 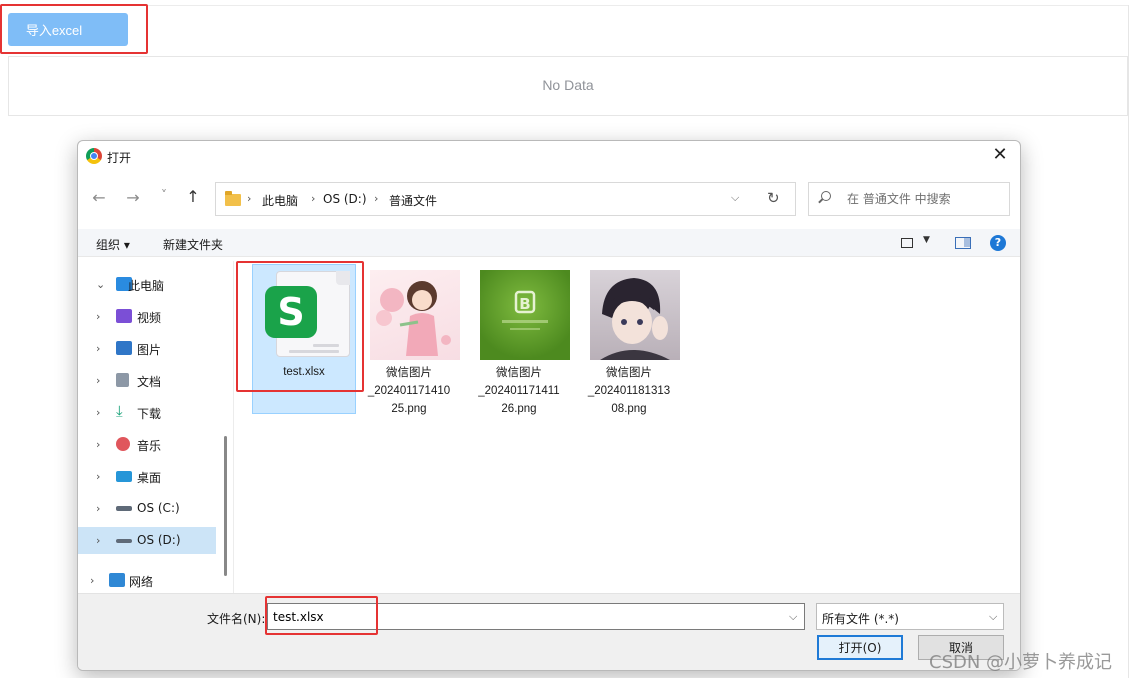 I want to click on page-right-border, so click(x=1128, y=341).